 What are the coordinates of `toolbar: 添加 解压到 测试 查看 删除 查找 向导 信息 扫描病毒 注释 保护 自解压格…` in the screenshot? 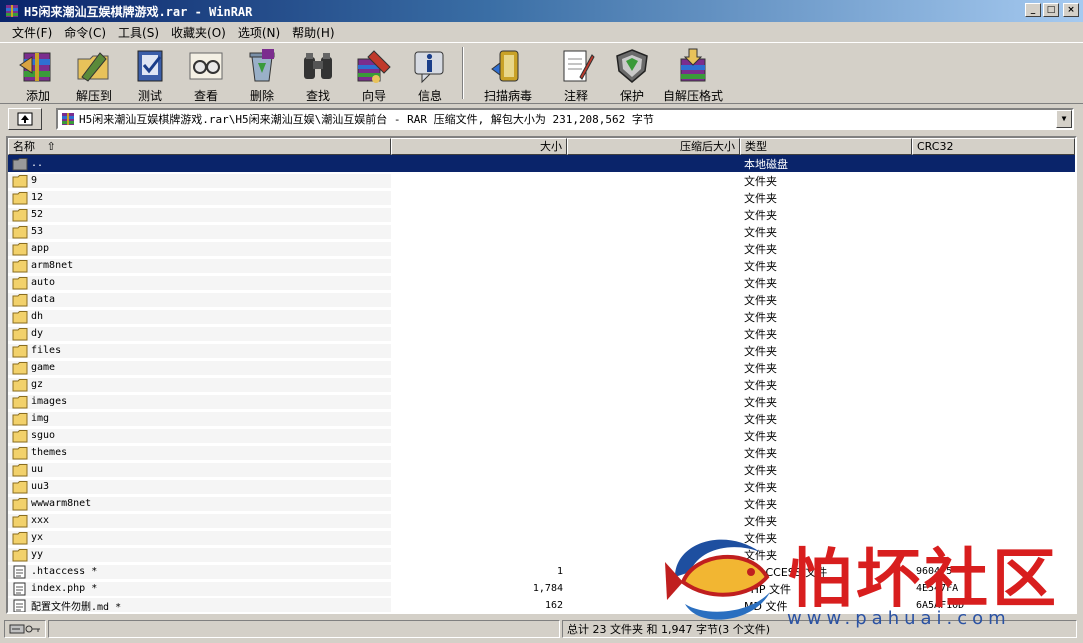 It's located at (541, 73).